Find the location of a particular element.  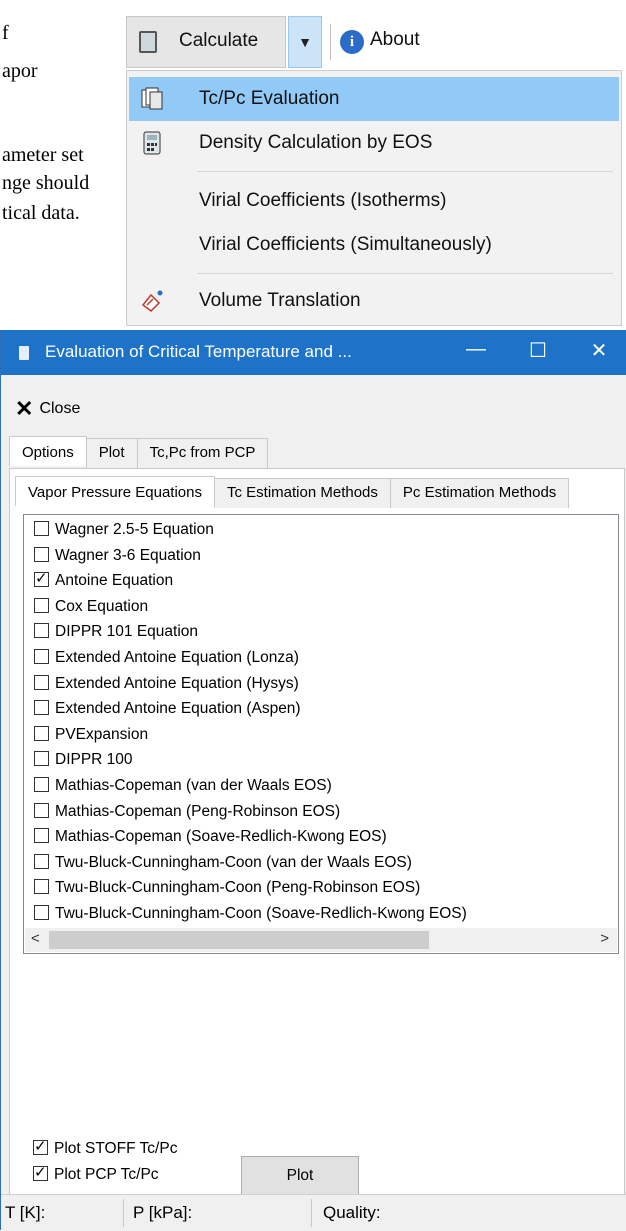

doc-text-fragment: tical data. is located at coordinates (41, 213).